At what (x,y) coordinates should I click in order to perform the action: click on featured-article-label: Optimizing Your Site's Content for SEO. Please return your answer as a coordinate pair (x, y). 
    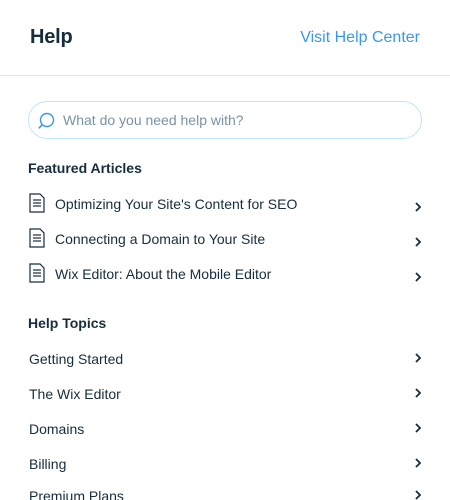
    Looking at the image, I should click on (176, 204).